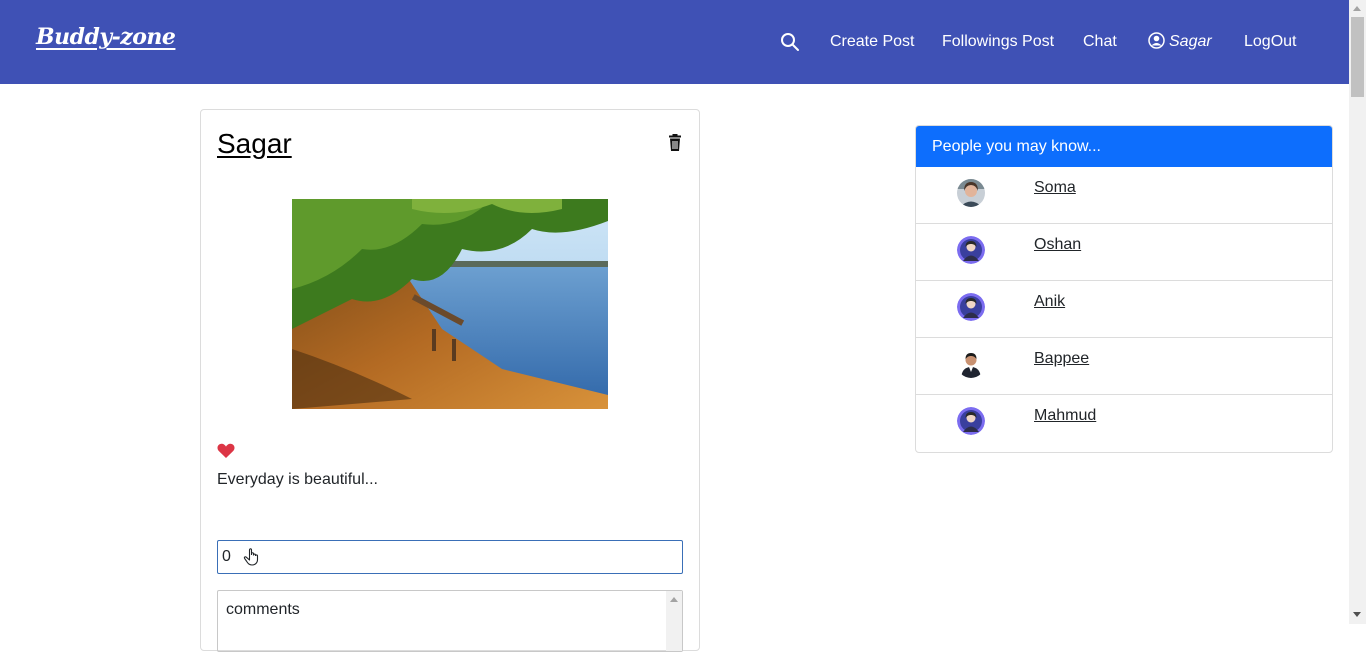 This screenshot has width=1366, height=652. I want to click on thumbs-up-icon, so click(251, 556).